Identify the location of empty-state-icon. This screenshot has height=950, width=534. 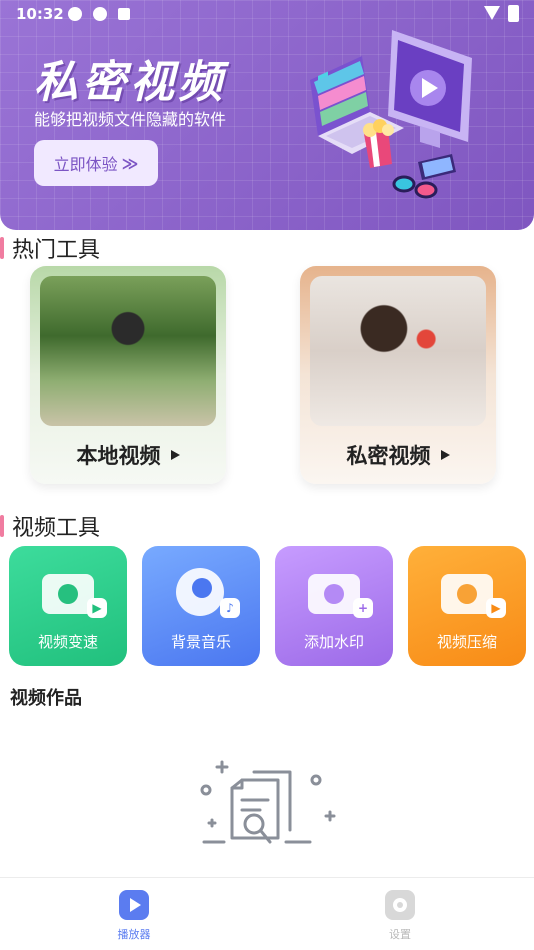
(268, 802).